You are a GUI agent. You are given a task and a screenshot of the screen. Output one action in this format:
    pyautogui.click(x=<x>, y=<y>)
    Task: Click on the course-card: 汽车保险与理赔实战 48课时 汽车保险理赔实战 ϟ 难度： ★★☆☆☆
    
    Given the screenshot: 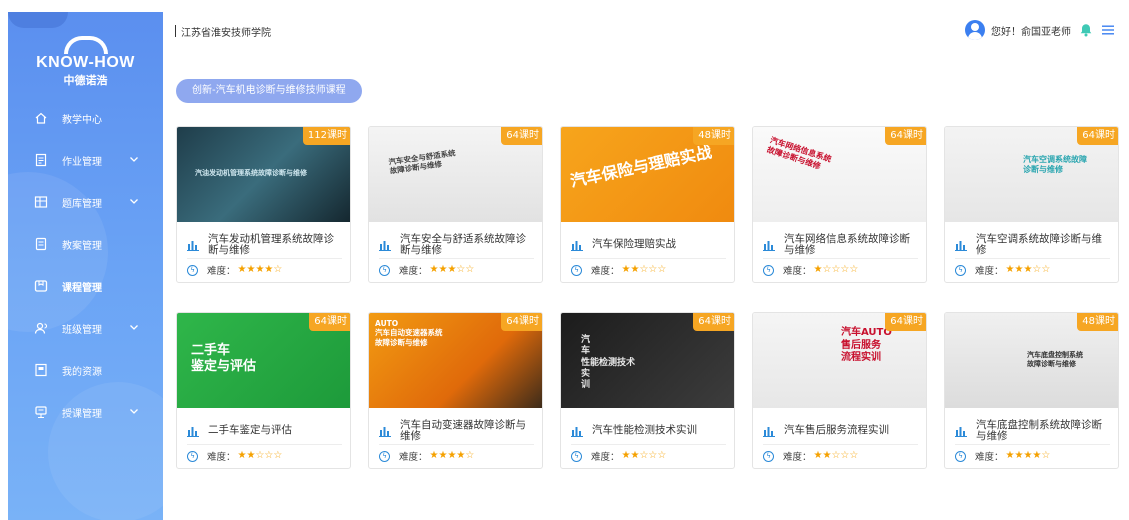 What is the action you would take?
    pyautogui.click(x=647, y=204)
    